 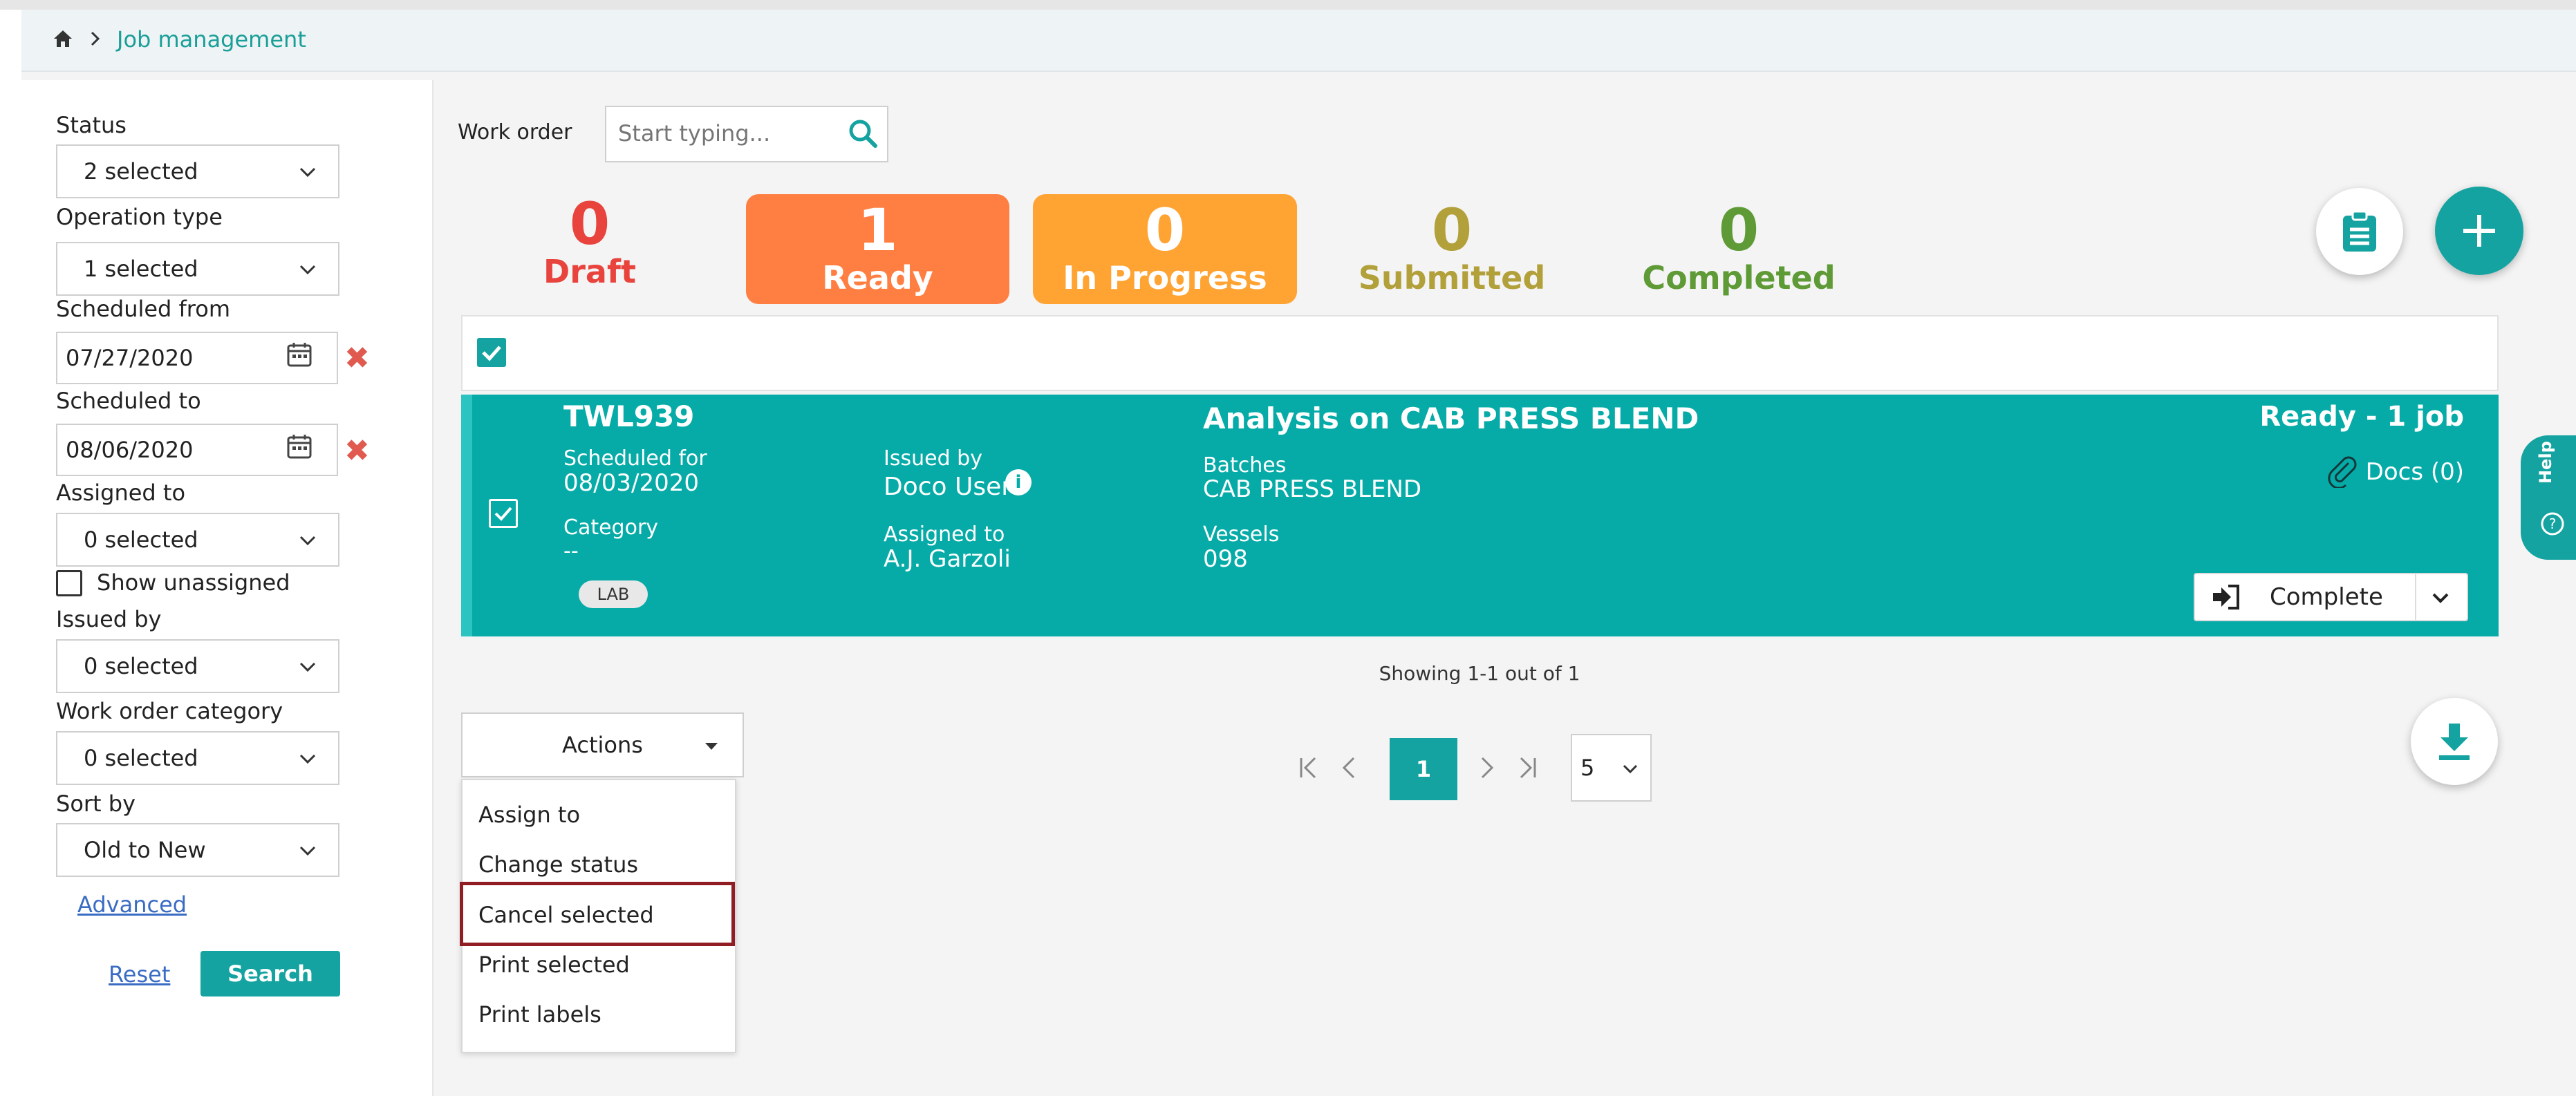 What do you see at coordinates (515, 132) in the screenshot?
I see `work-order-label: Work order` at bounding box center [515, 132].